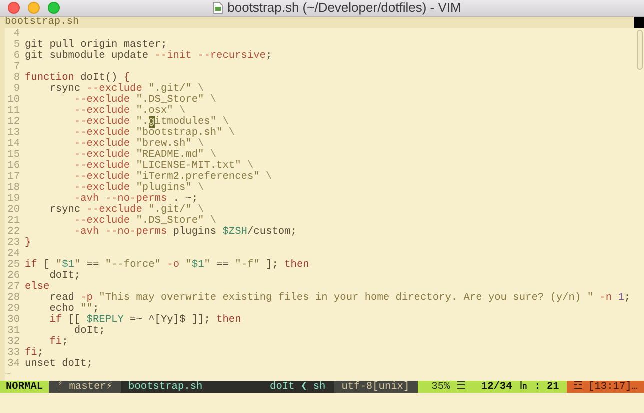 The image size is (644, 413). Describe the element at coordinates (96, 45) in the screenshot. I see `code-line: git pull origin master;` at that location.